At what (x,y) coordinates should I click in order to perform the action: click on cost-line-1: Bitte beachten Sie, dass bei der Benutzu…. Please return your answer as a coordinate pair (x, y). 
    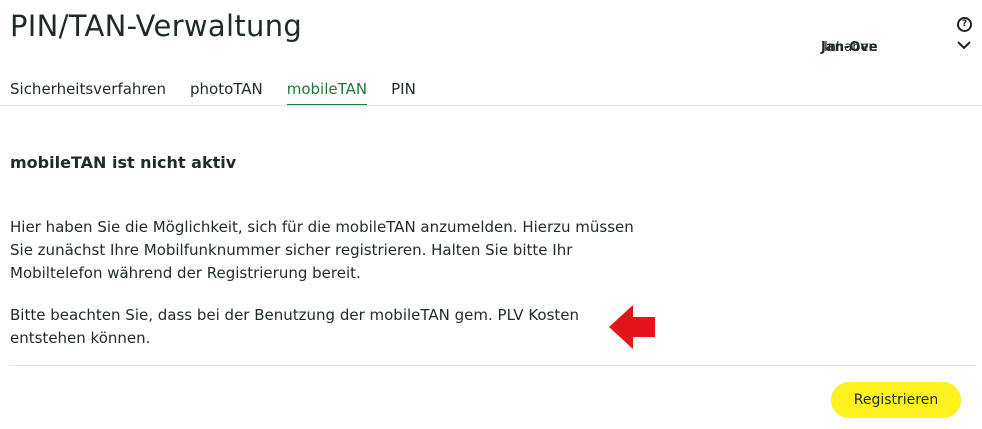
    Looking at the image, I should click on (295, 315).